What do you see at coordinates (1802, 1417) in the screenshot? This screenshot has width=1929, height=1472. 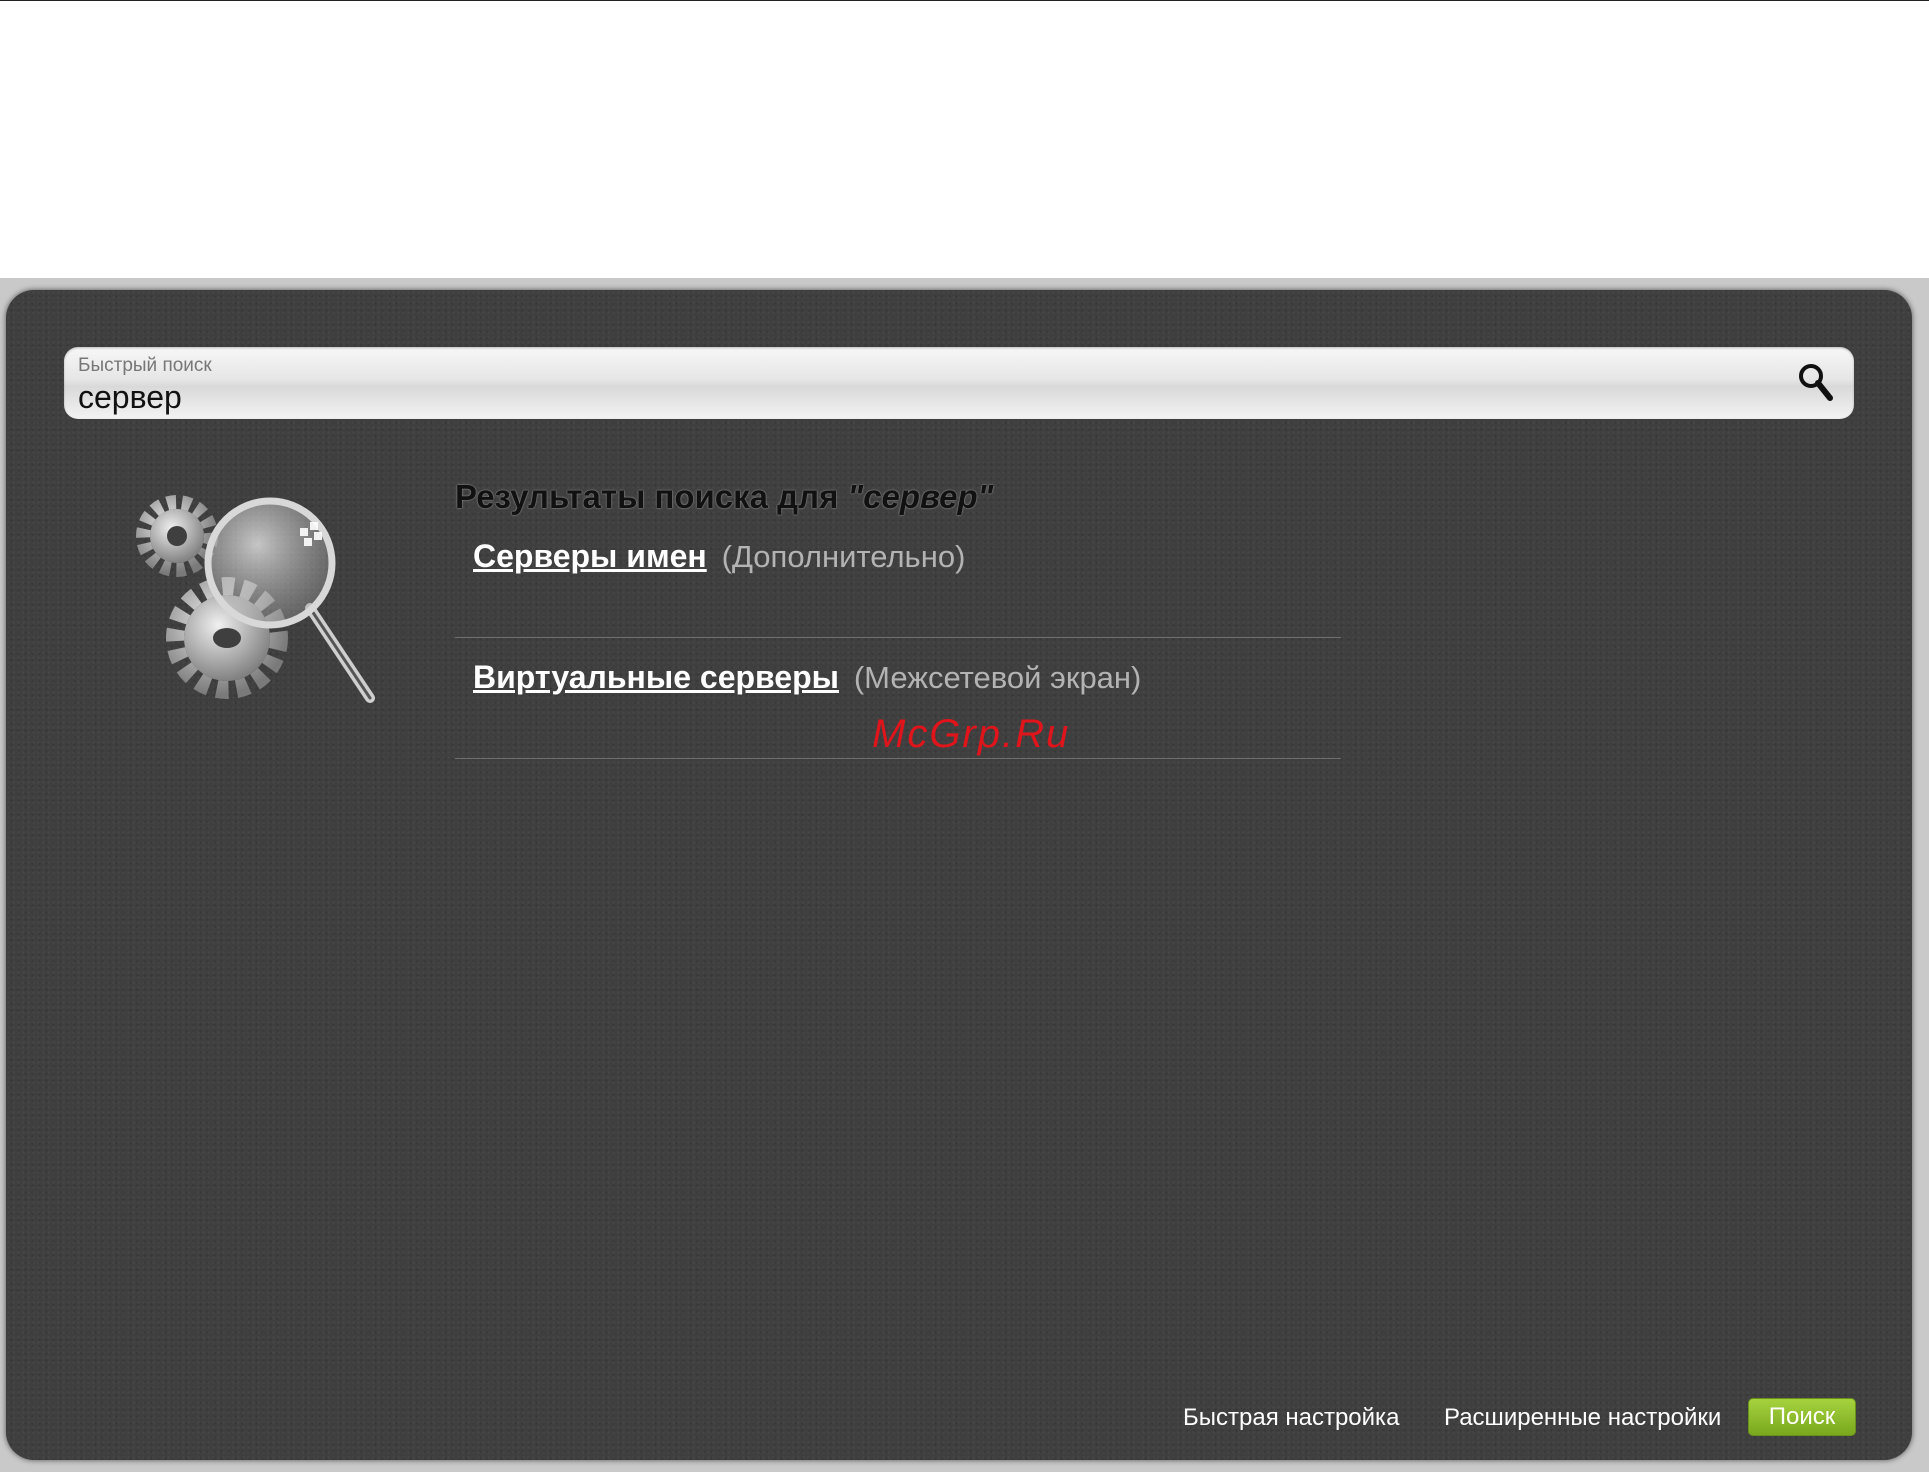 I see `search-button: Поиск` at bounding box center [1802, 1417].